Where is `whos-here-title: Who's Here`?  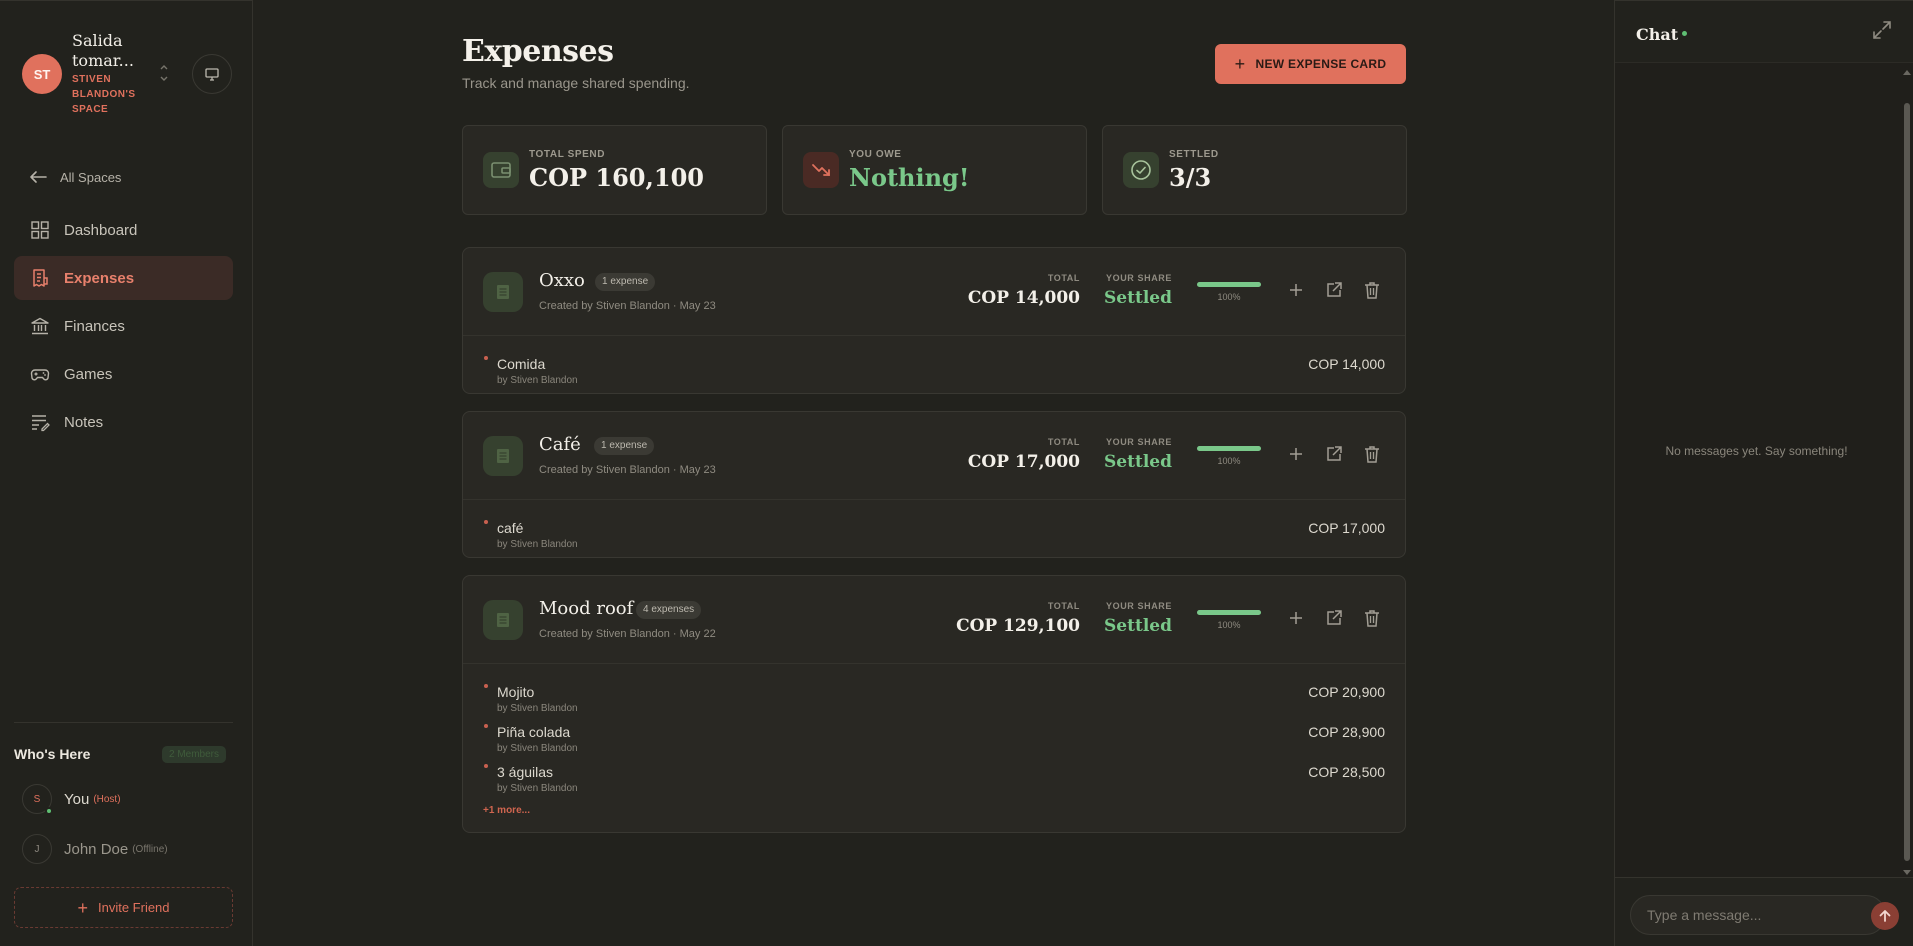
whos-here-title: Who's Here is located at coordinates (52, 754).